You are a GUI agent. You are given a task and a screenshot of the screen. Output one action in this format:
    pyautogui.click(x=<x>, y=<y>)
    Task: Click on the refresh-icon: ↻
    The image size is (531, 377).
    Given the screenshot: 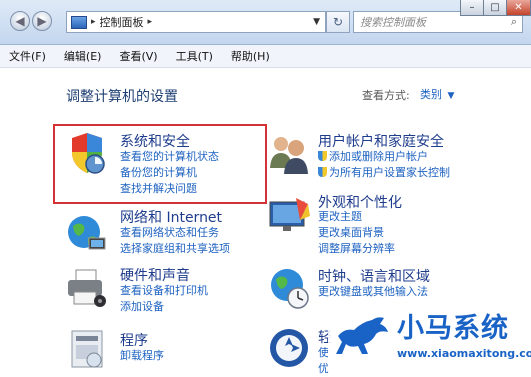 What is the action you would take?
    pyautogui.click(x=338, y=22)
    